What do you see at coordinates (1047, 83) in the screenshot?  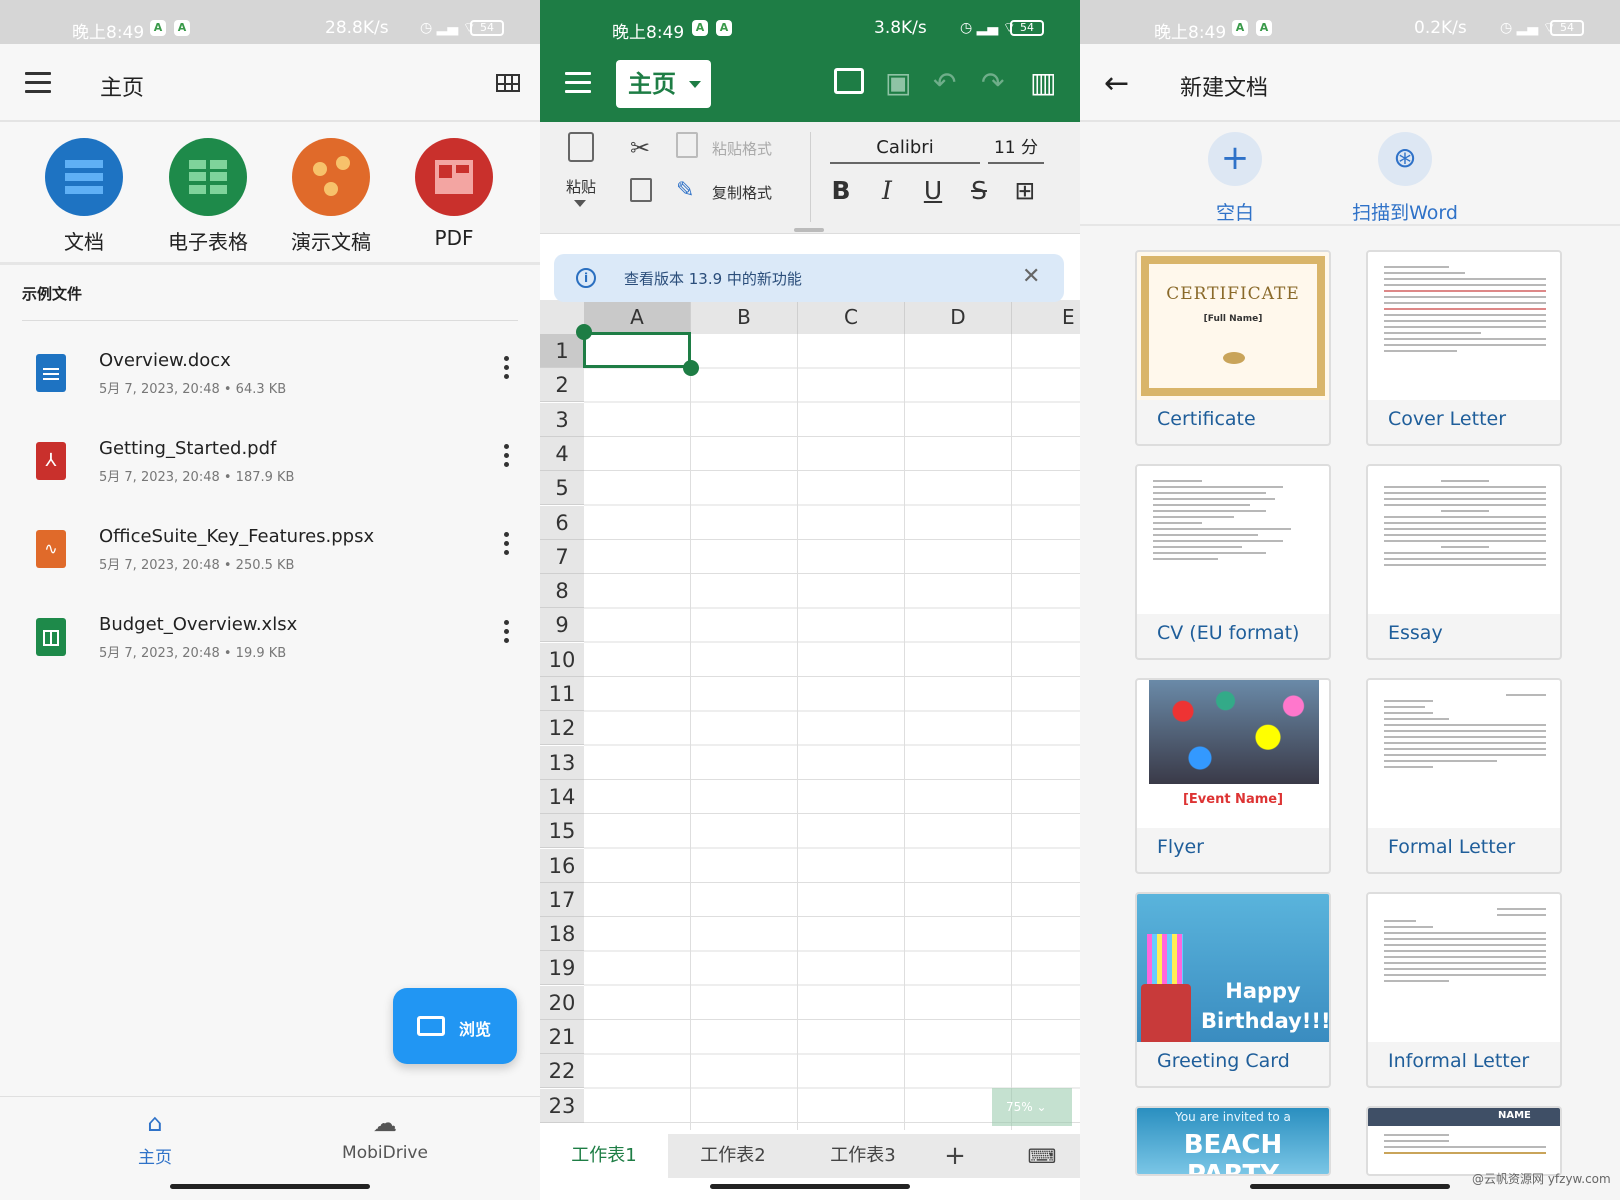 I see `read-mode-icon: ▥` at bounding box center [1047, 83].